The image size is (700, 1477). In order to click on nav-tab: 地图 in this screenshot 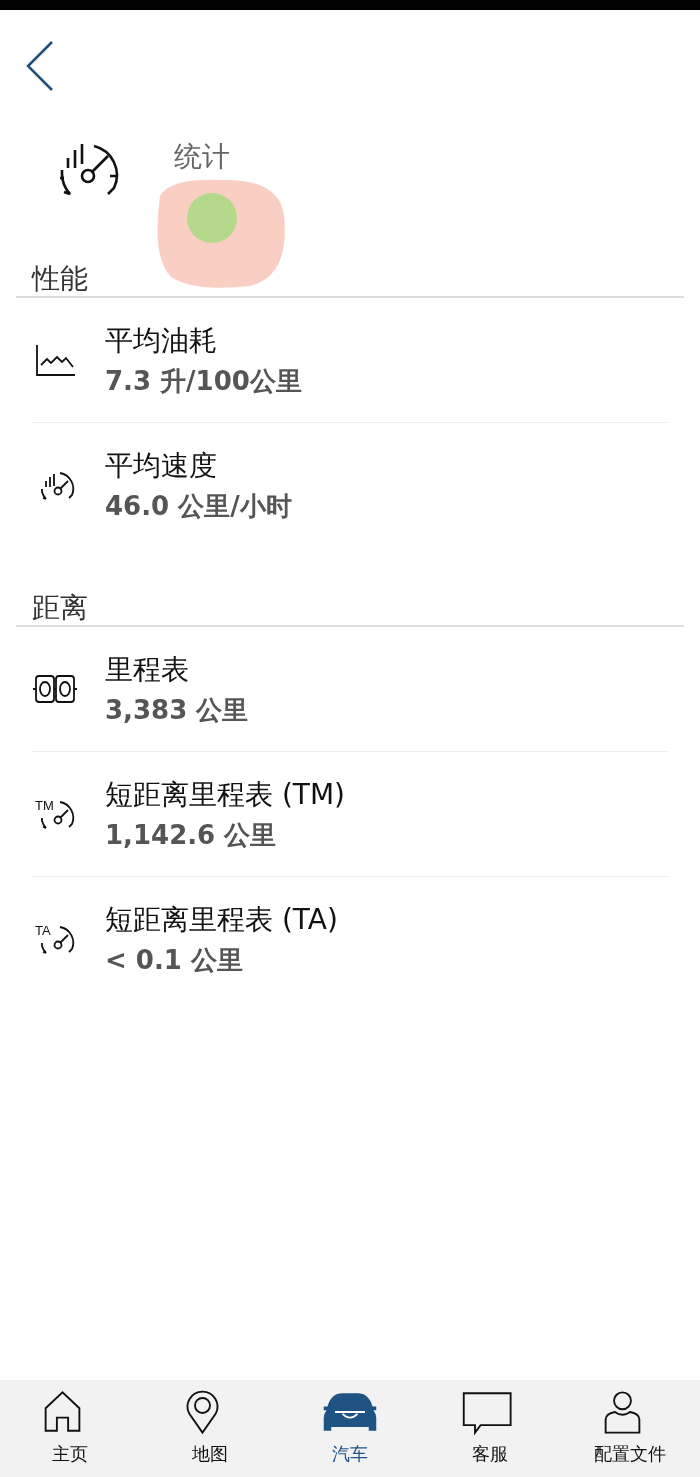, I will do `click(210, 1428)`.